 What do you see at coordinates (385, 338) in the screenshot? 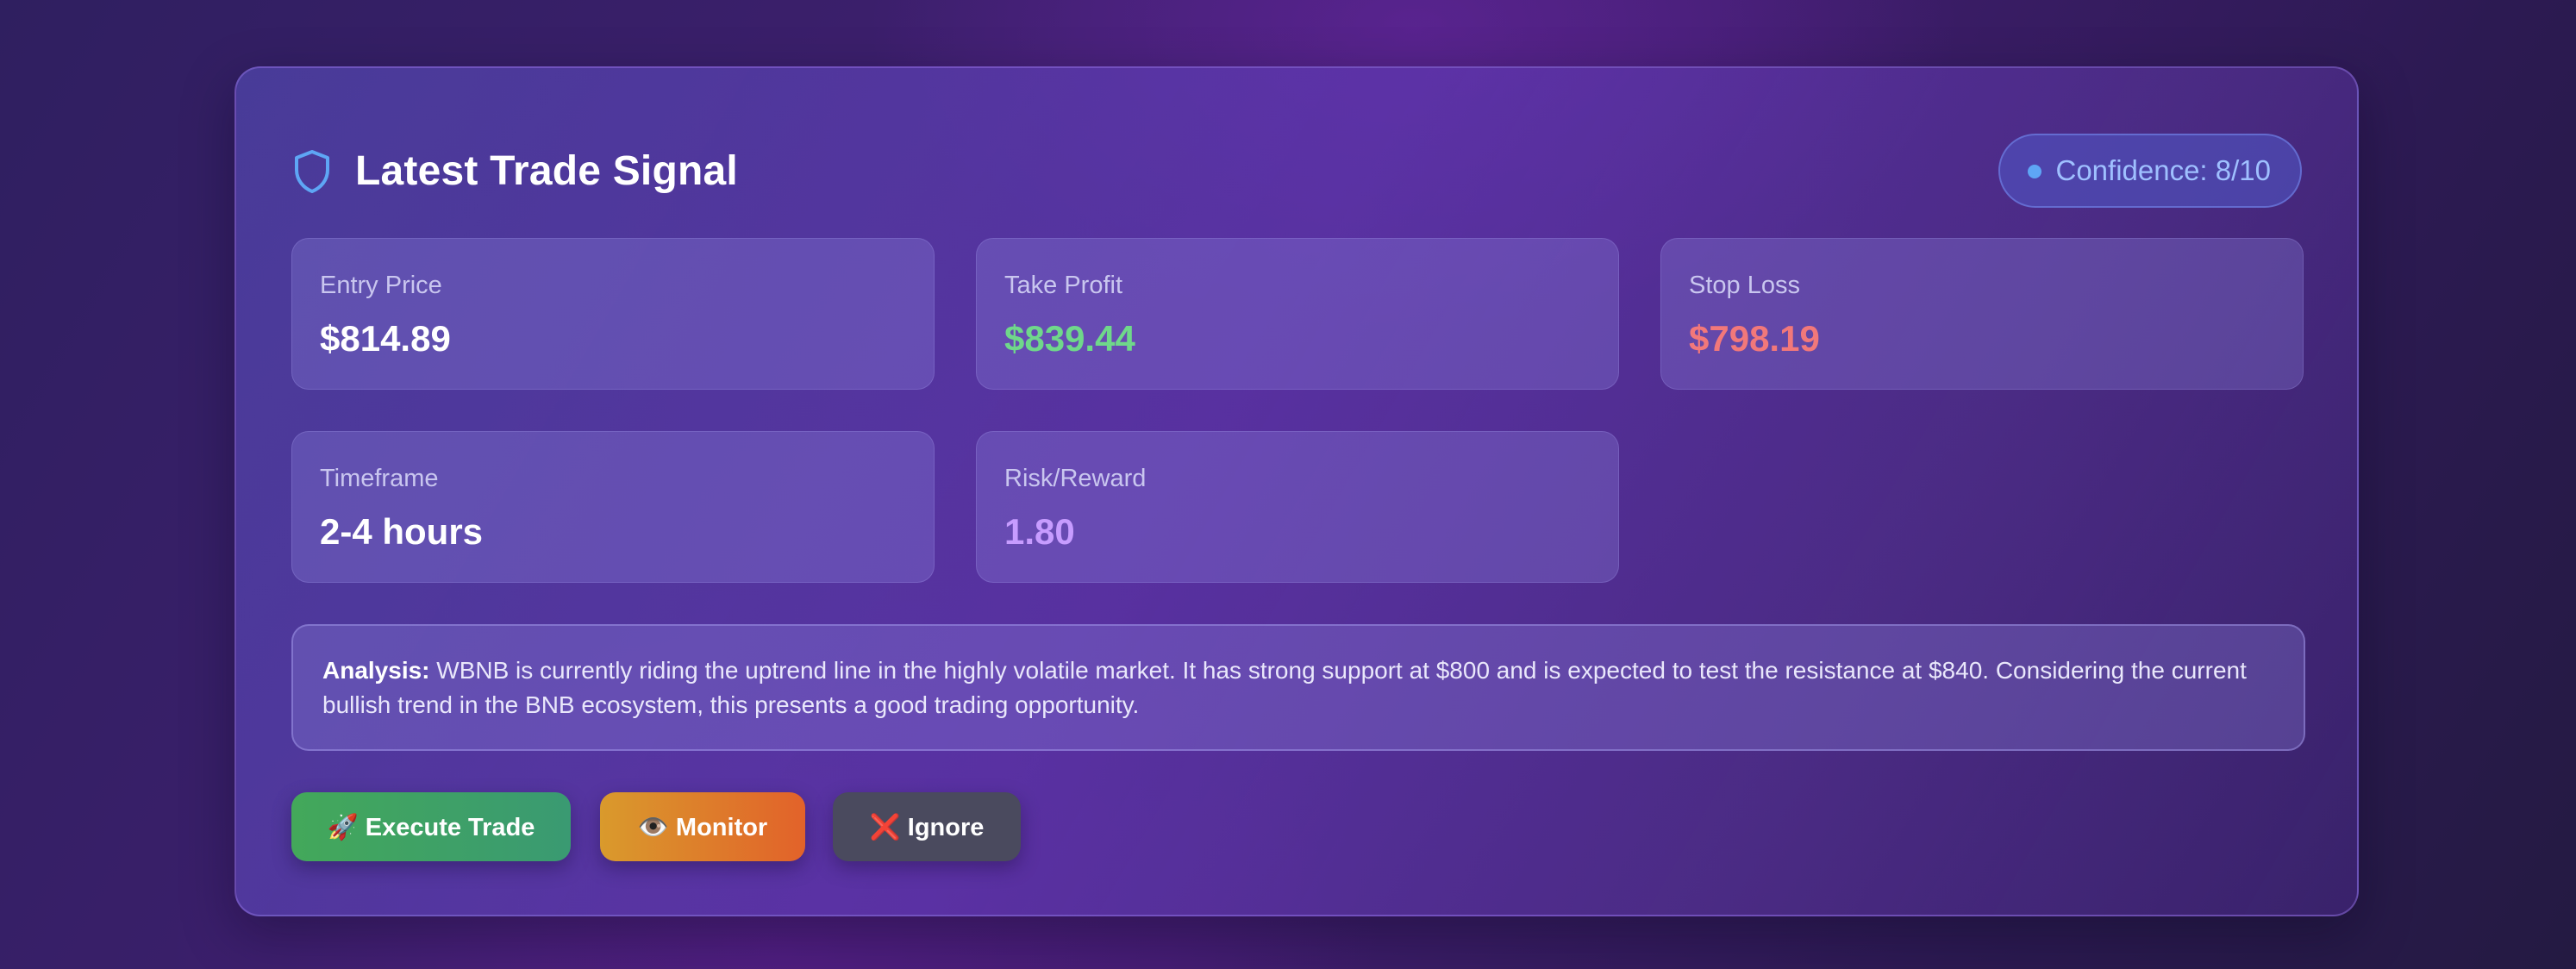
I see `metric-value: $814.89` at bounding box center [385, 338].